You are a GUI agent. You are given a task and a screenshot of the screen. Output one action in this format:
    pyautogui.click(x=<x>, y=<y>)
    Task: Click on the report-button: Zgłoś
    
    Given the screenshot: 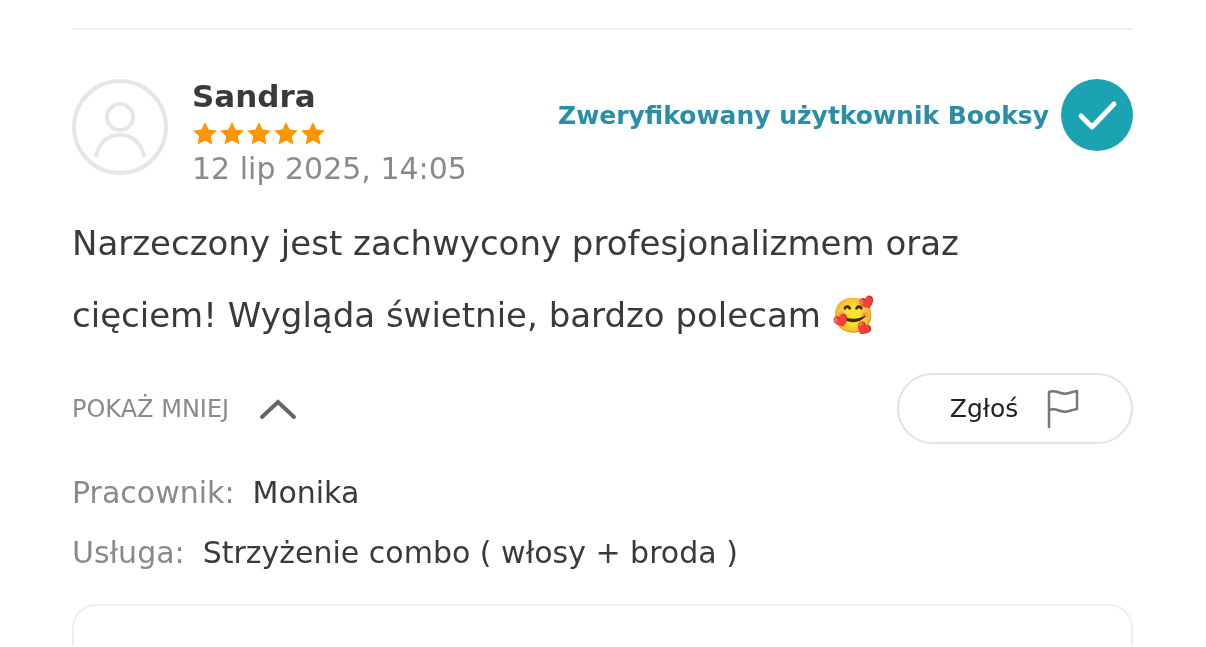 What is the action you would take?
    pyautogui.click(x=1015, y=408)
    